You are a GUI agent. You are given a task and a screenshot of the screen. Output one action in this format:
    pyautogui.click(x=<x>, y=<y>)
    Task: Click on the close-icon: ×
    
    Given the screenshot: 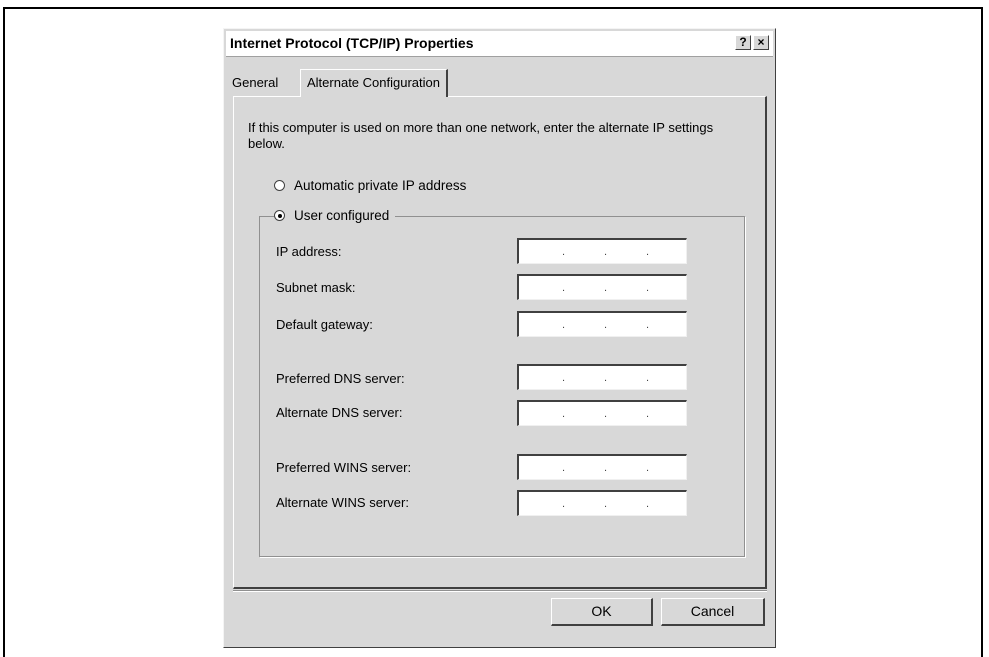 What is the action you would take?
    pyautogui.click(x=761, y=42)
    